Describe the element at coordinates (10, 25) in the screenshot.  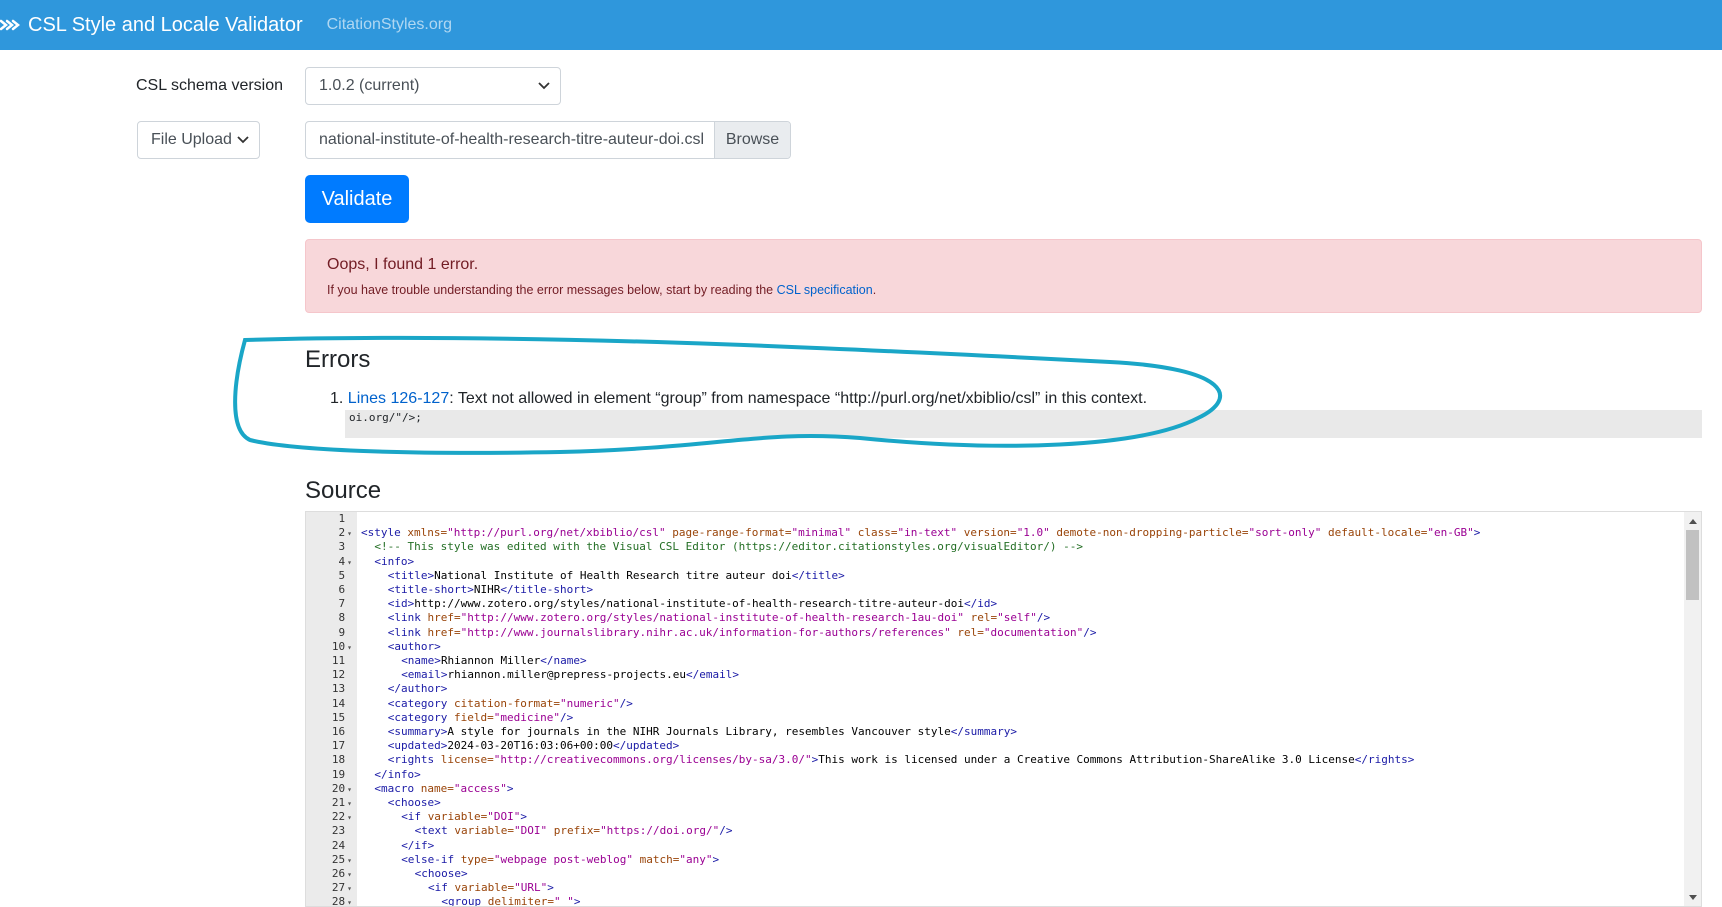
I see `csl-logo-icon` at that location.